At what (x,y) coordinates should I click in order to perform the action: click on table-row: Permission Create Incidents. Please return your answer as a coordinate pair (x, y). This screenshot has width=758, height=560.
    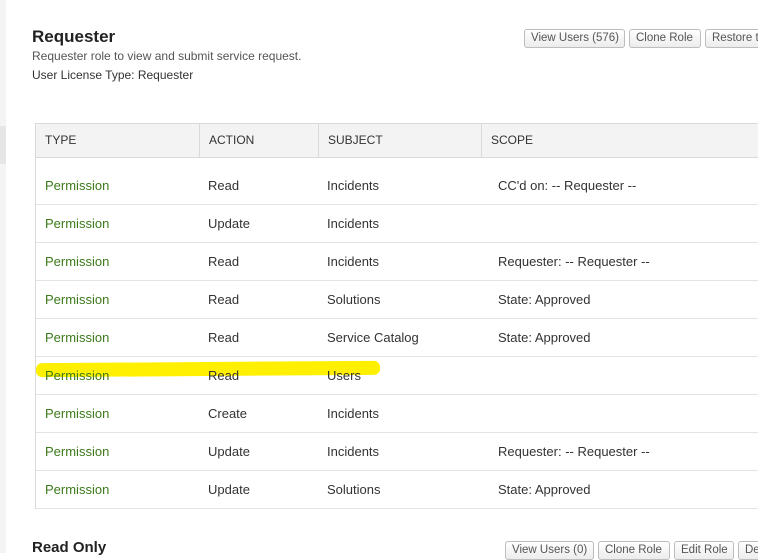
    Looking at the image, I should click on (397, 414).